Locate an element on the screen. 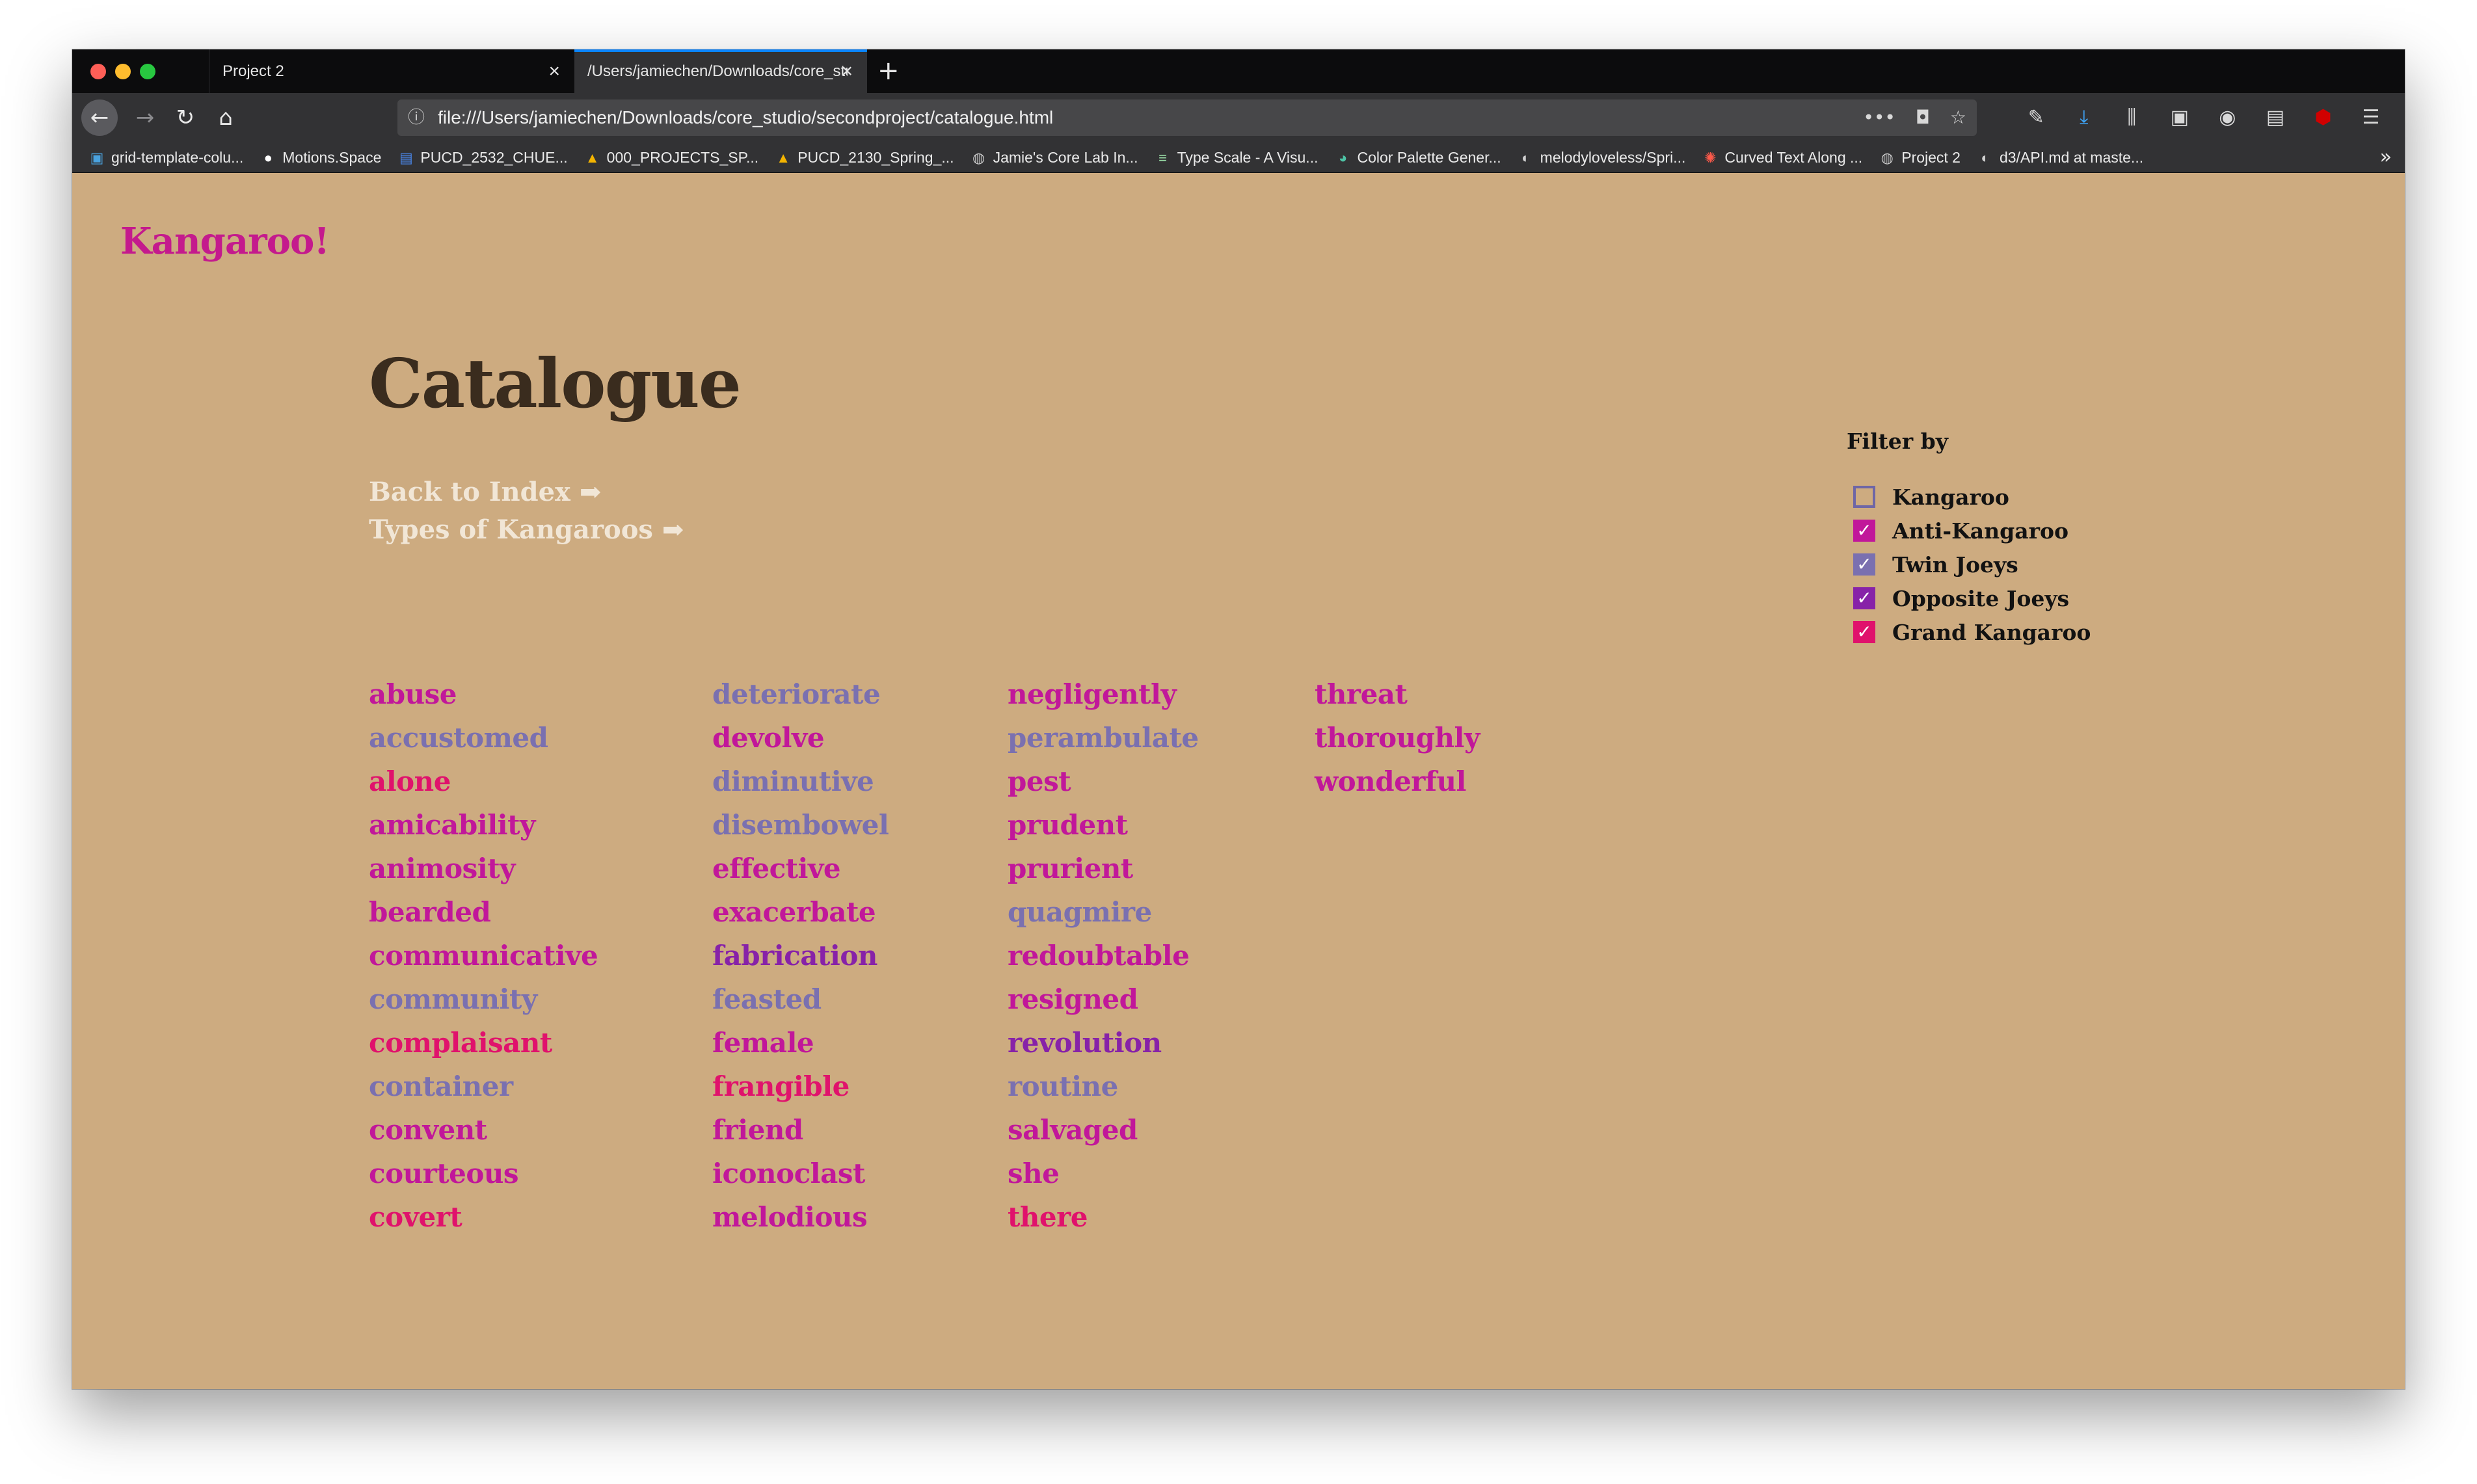 The height and width of the screenshot is (1484, 2477). word-item: container is located at coordinates (540, 1086).